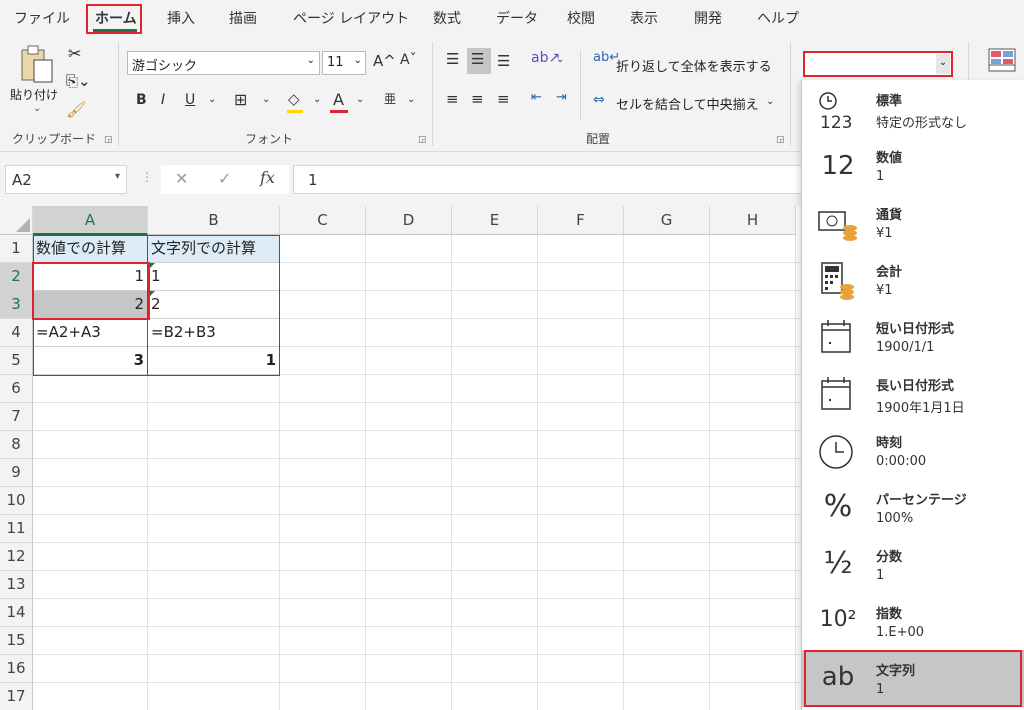  What do you see at coordinates (323, 220) in the screenshot?
I see `column-header-c: C` at bounding box center [323, 220].